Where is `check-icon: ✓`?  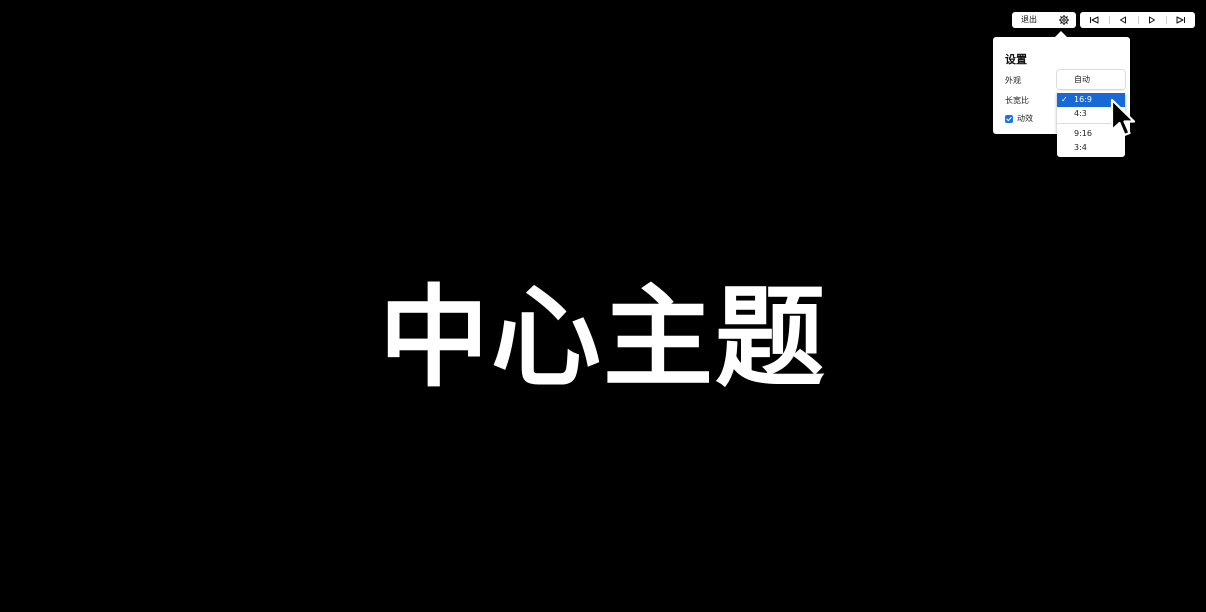 check-icon: ✓ is located at coordinates (1064, 99).